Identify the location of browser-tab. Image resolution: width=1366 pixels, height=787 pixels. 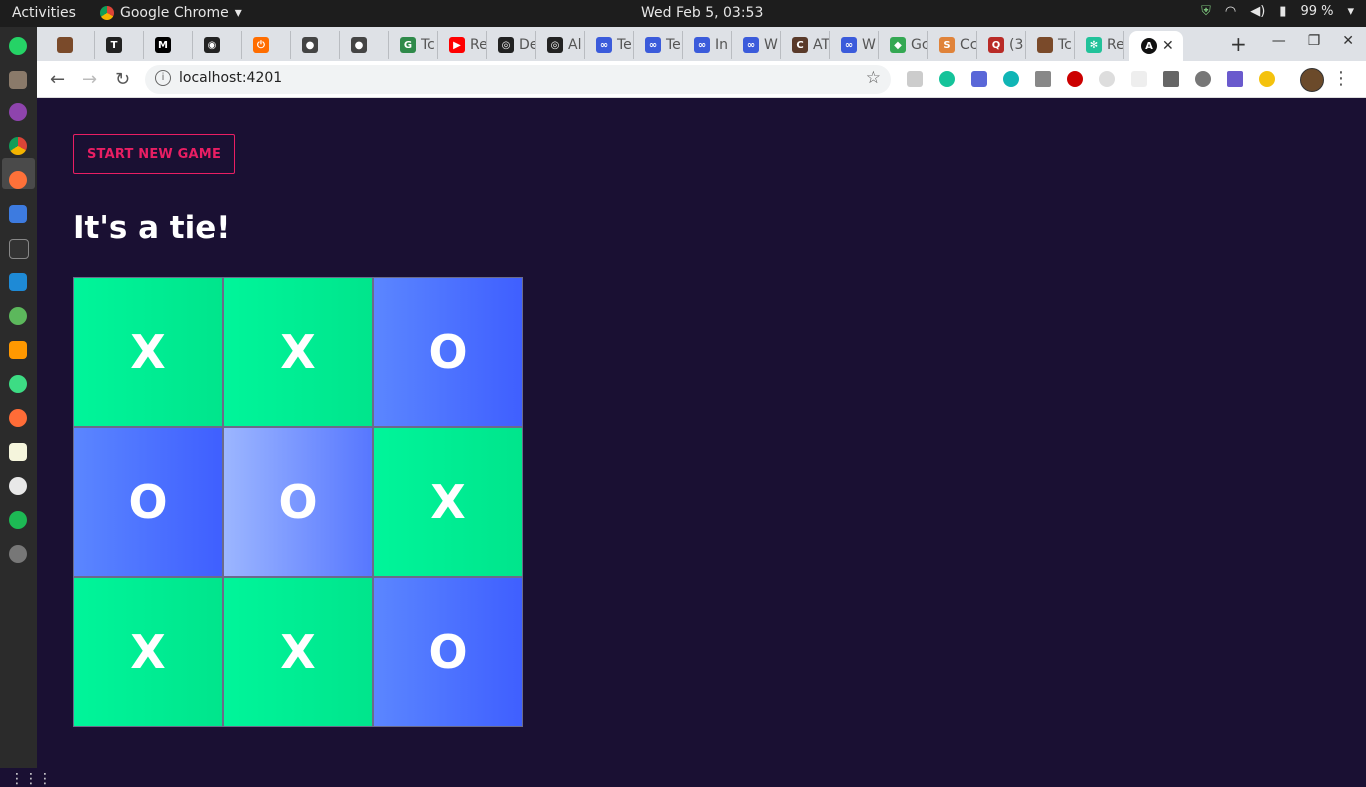
(70, 45).